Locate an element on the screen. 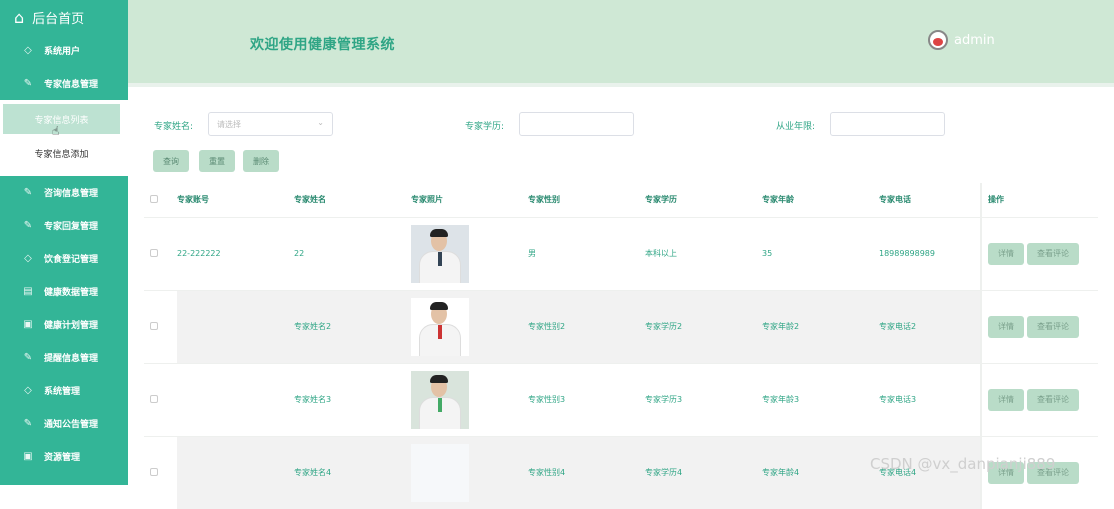  cell-gender: 专家性别3 is located at coordinates (547, 399).